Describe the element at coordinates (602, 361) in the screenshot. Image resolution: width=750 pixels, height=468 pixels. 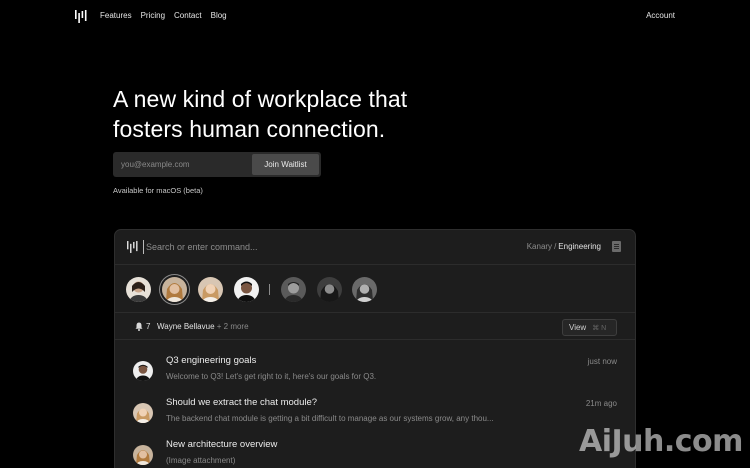
I see `message-time: just now` at that location.